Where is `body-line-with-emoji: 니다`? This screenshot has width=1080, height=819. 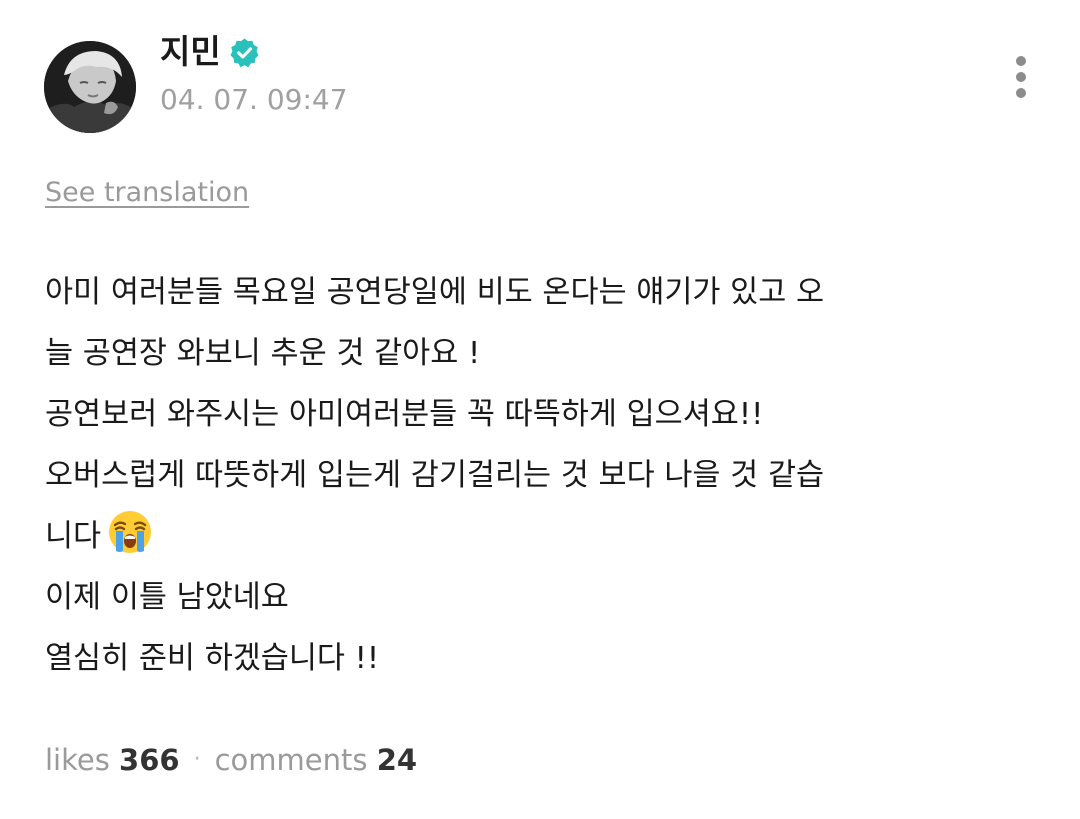 body-line-with-emoji: 니다 is located at coordinates (545, 536).